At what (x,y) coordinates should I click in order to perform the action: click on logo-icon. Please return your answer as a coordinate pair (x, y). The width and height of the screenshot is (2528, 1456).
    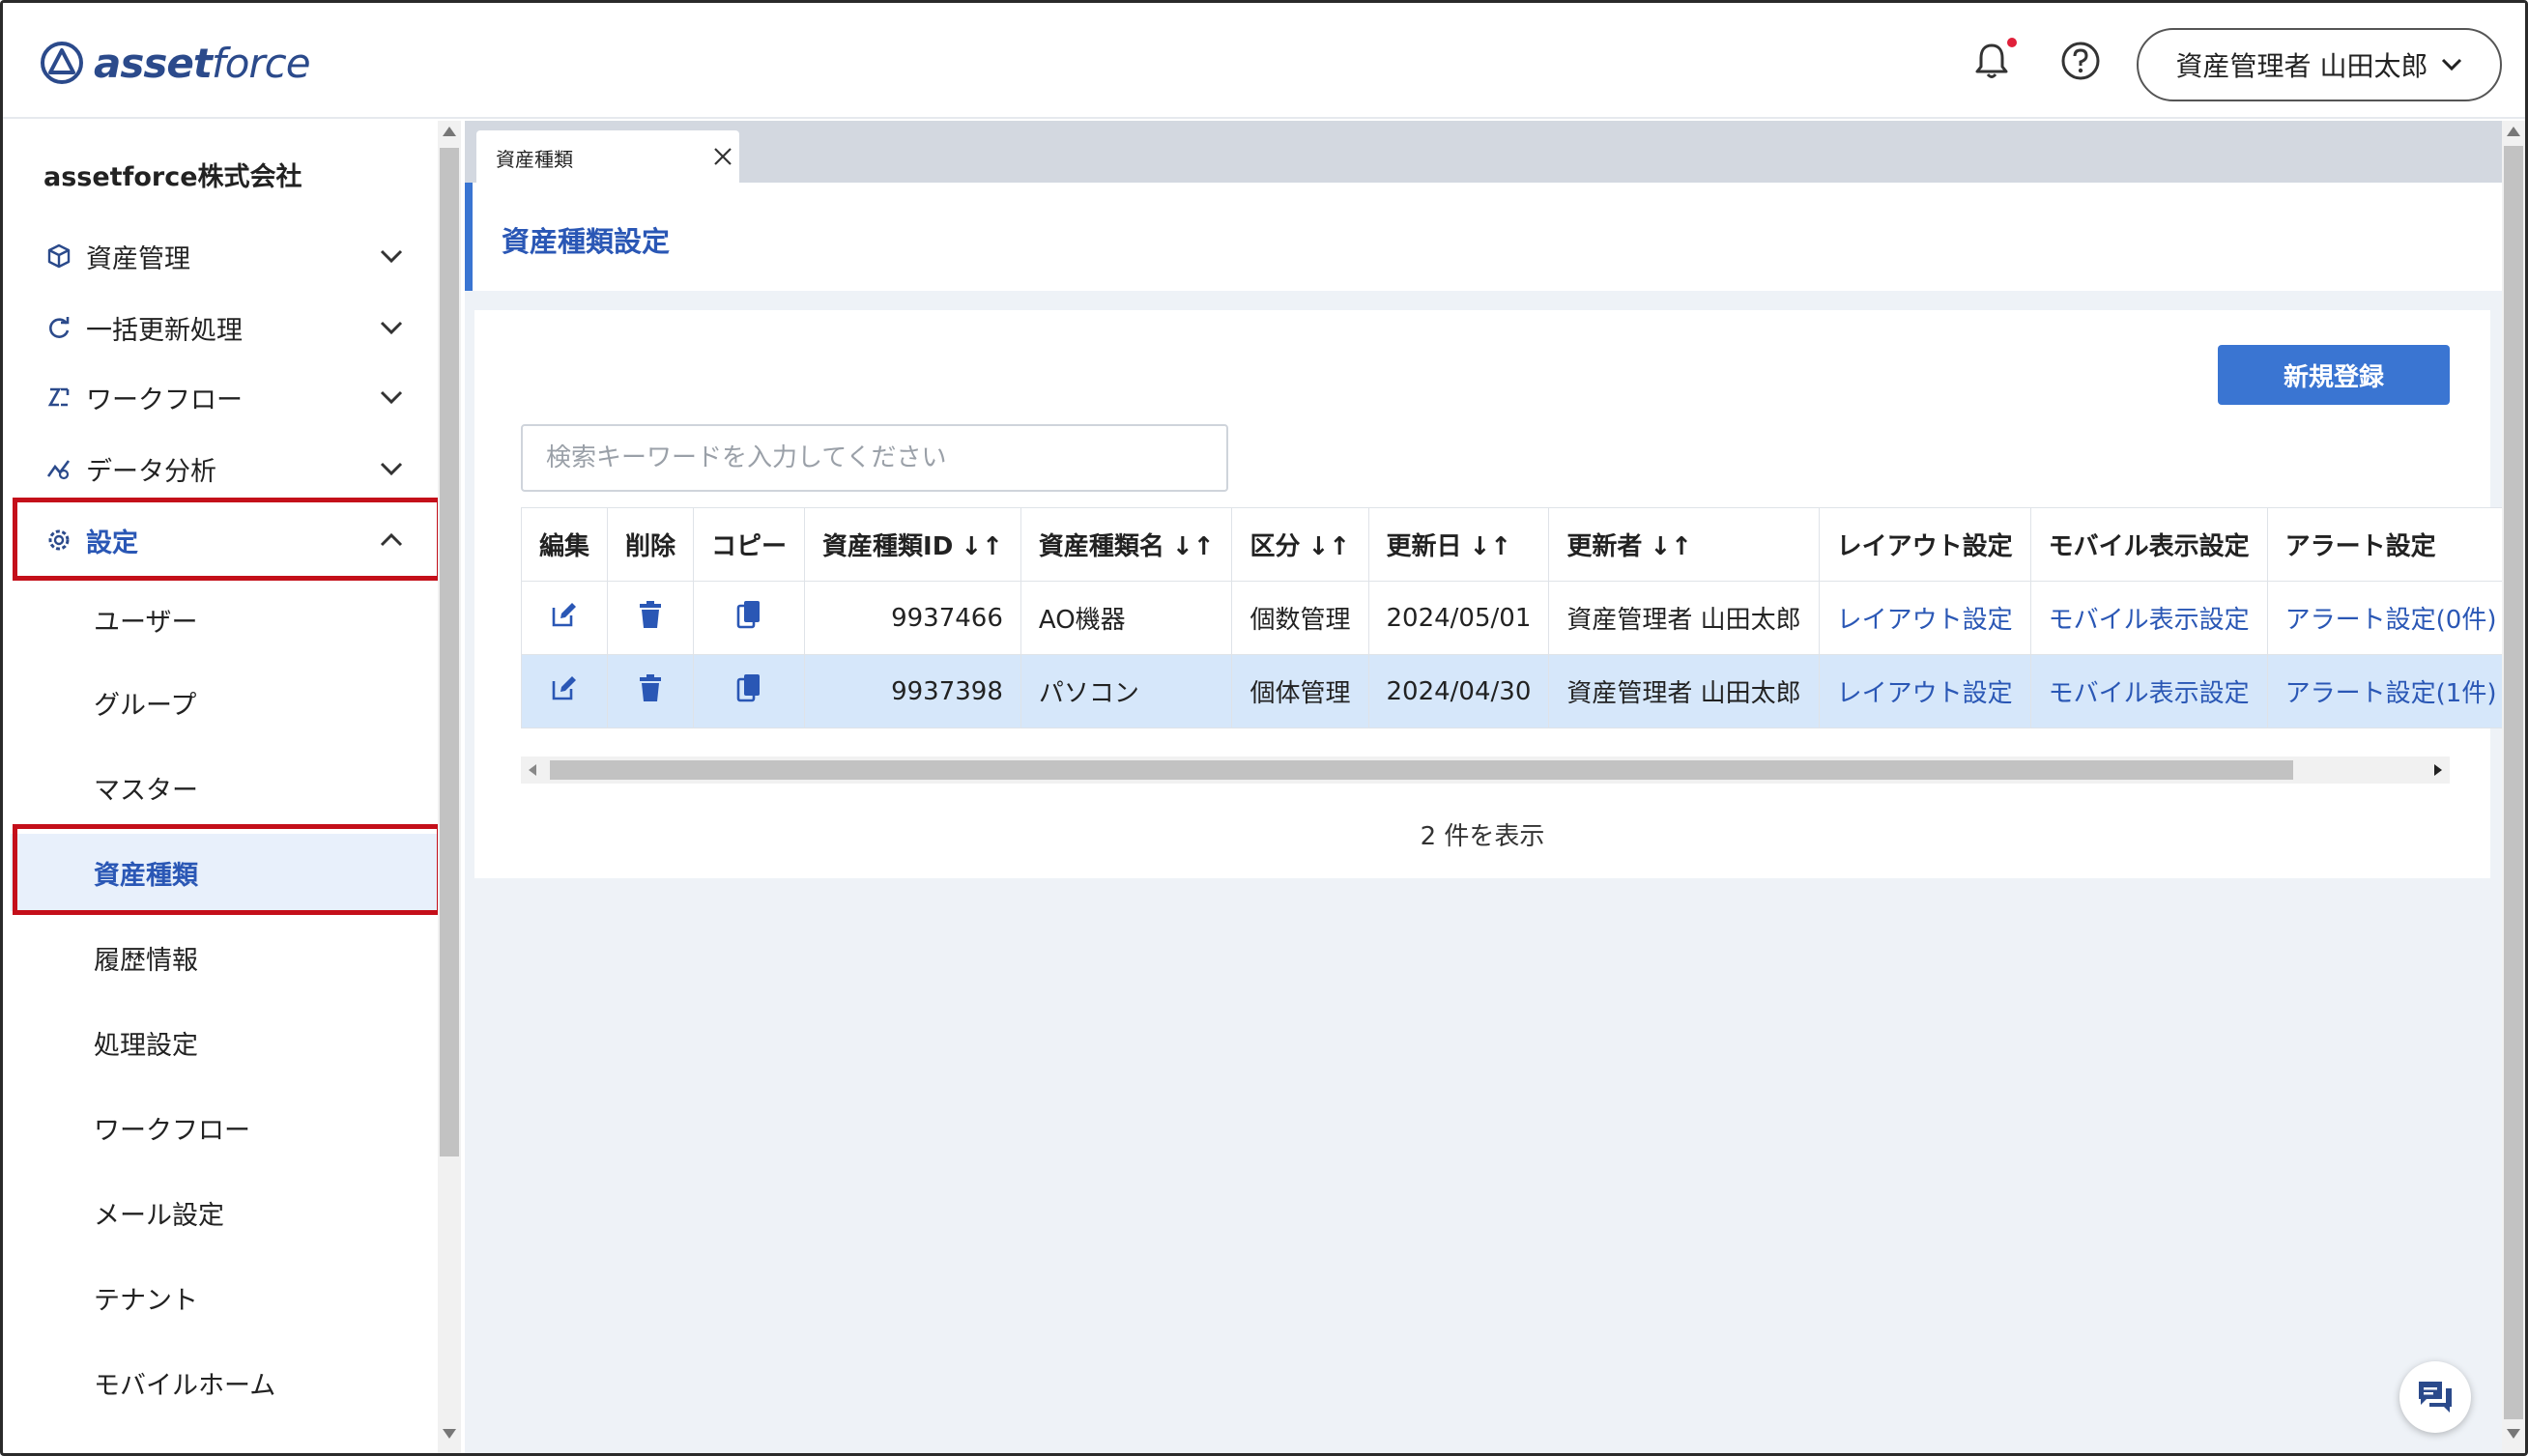
    Looking at the image, I should click on (62, 63).